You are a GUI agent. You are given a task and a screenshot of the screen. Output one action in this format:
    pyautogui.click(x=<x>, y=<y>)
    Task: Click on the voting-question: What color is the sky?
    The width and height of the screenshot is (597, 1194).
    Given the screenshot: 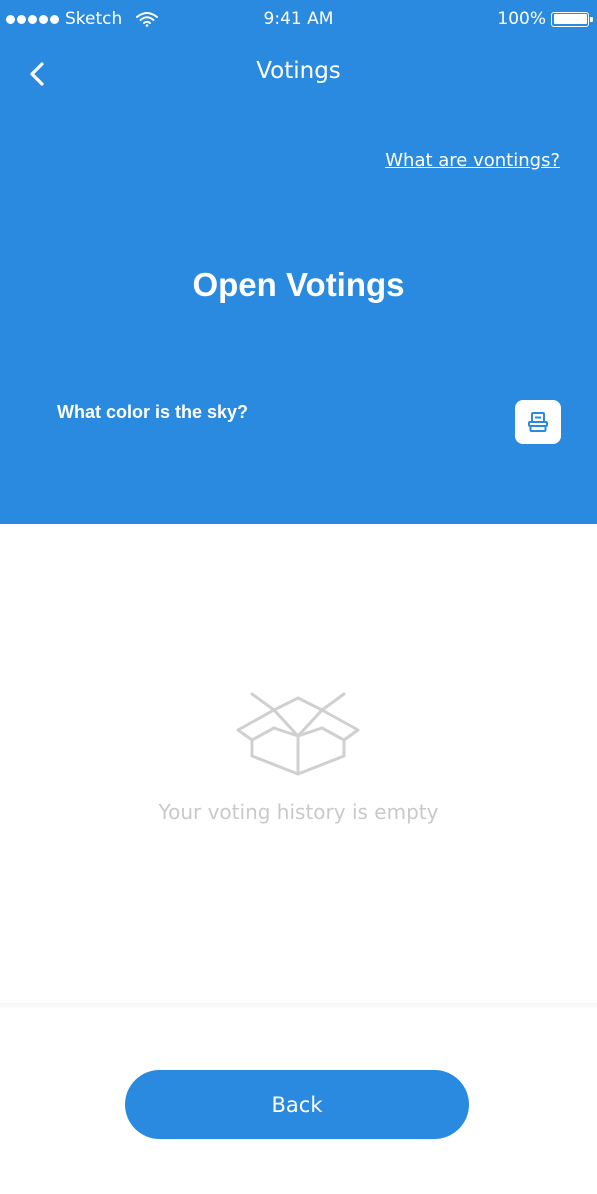 What is the action you would take?
    pyautogui.click(x=152, y=412)
    